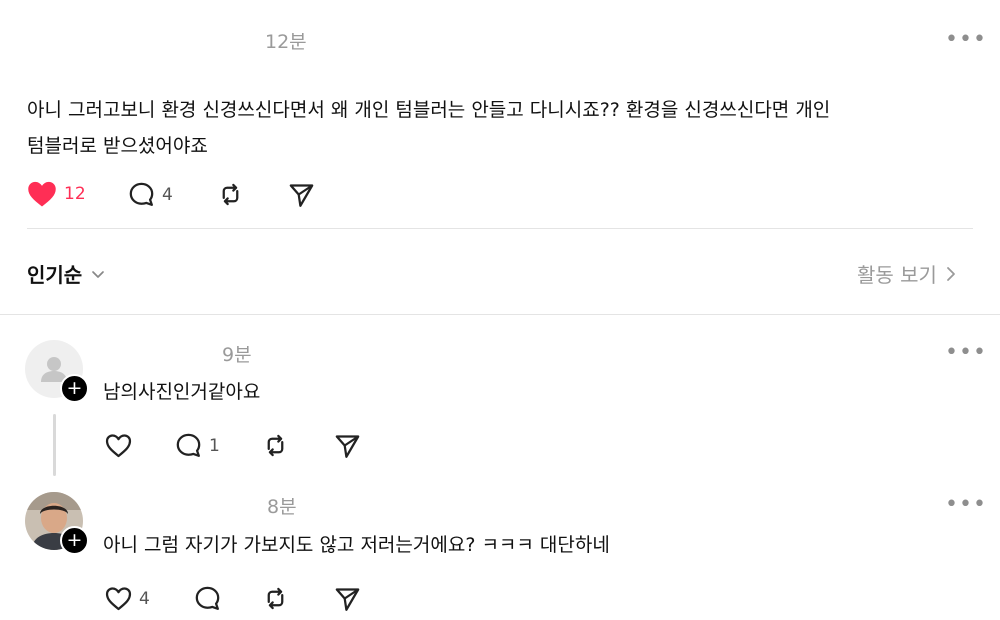 Image resolution: width=1000 pixels, height=620 pixels. Describe the element at coordinates (182, 392) in the screenshot. I see `reply-text: 남의사진인거같아요` at that location.